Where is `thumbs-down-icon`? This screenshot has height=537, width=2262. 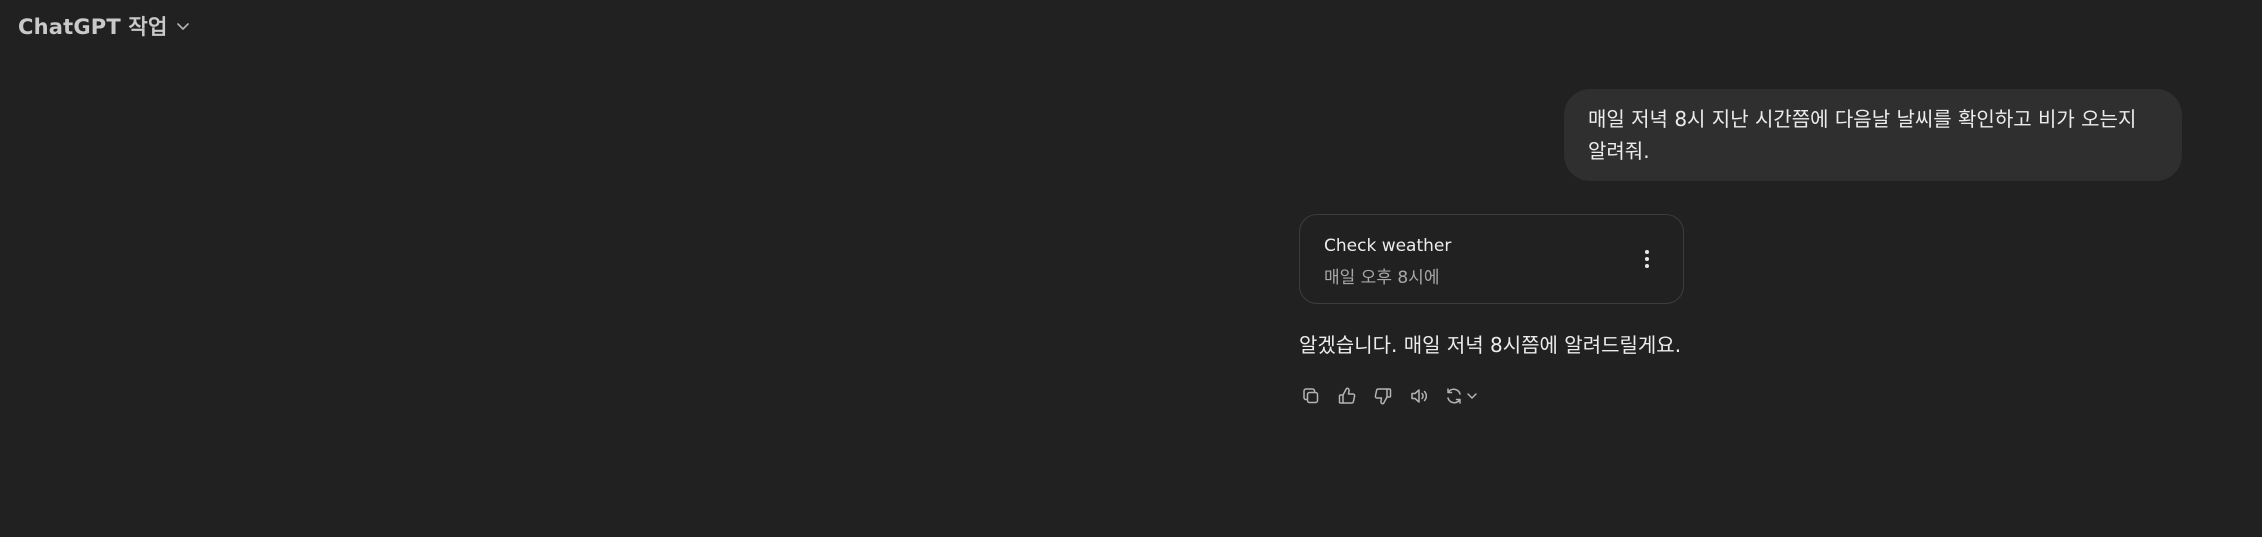
thumbs-down-icon is located at coordinates (1383, 396).